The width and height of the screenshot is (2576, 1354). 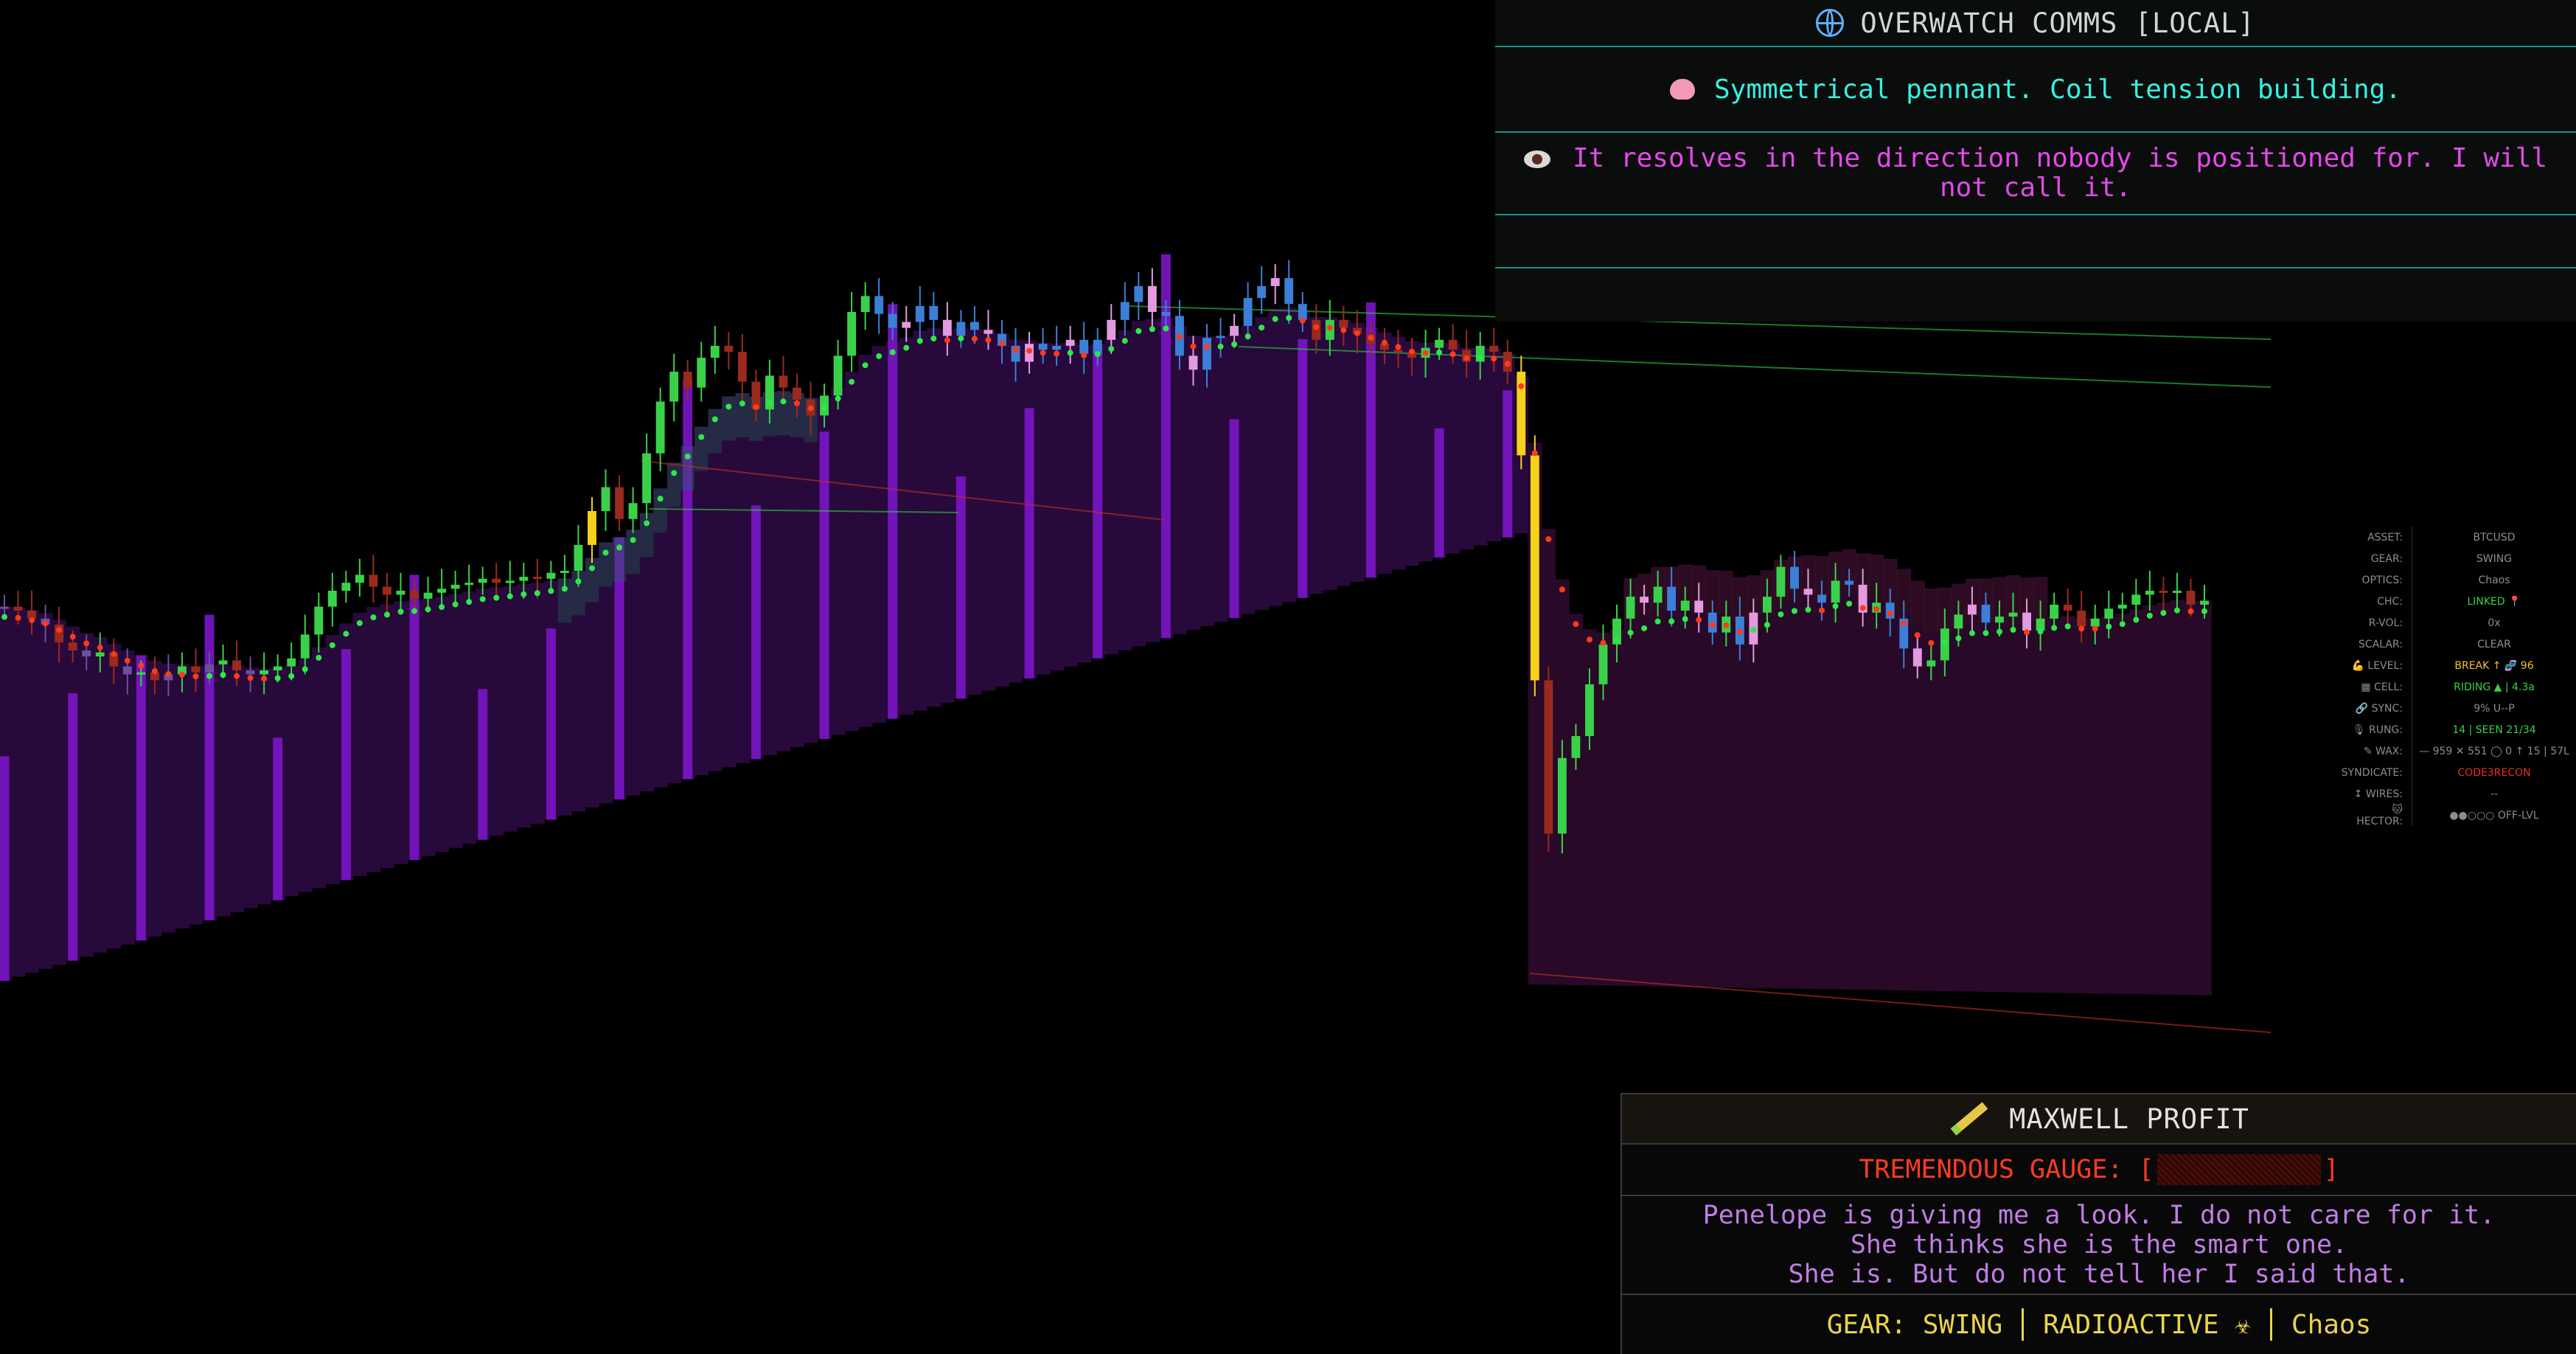 I want to click on status-value: BREAK ↑ 🧬 96, so click(x=2494, y=665).